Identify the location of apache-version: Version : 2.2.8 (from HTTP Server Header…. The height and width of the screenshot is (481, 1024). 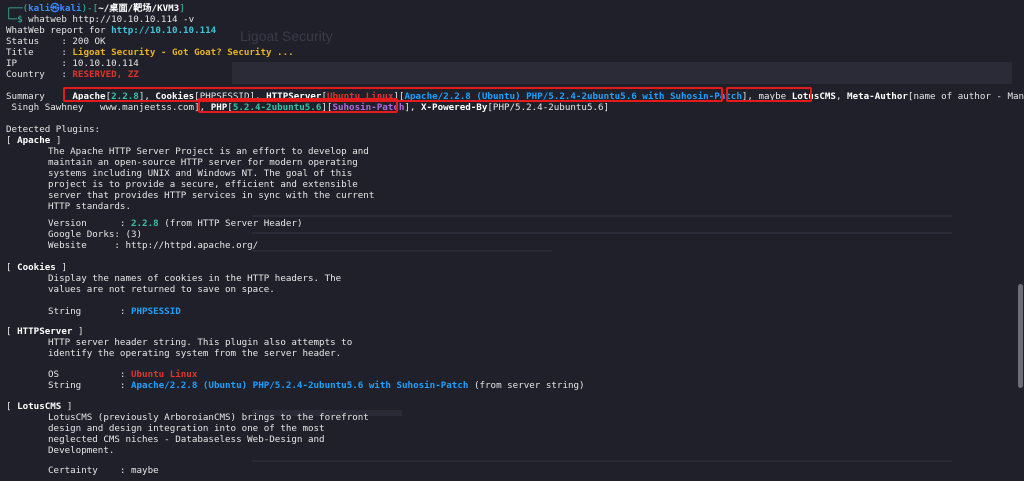
(175, 223).